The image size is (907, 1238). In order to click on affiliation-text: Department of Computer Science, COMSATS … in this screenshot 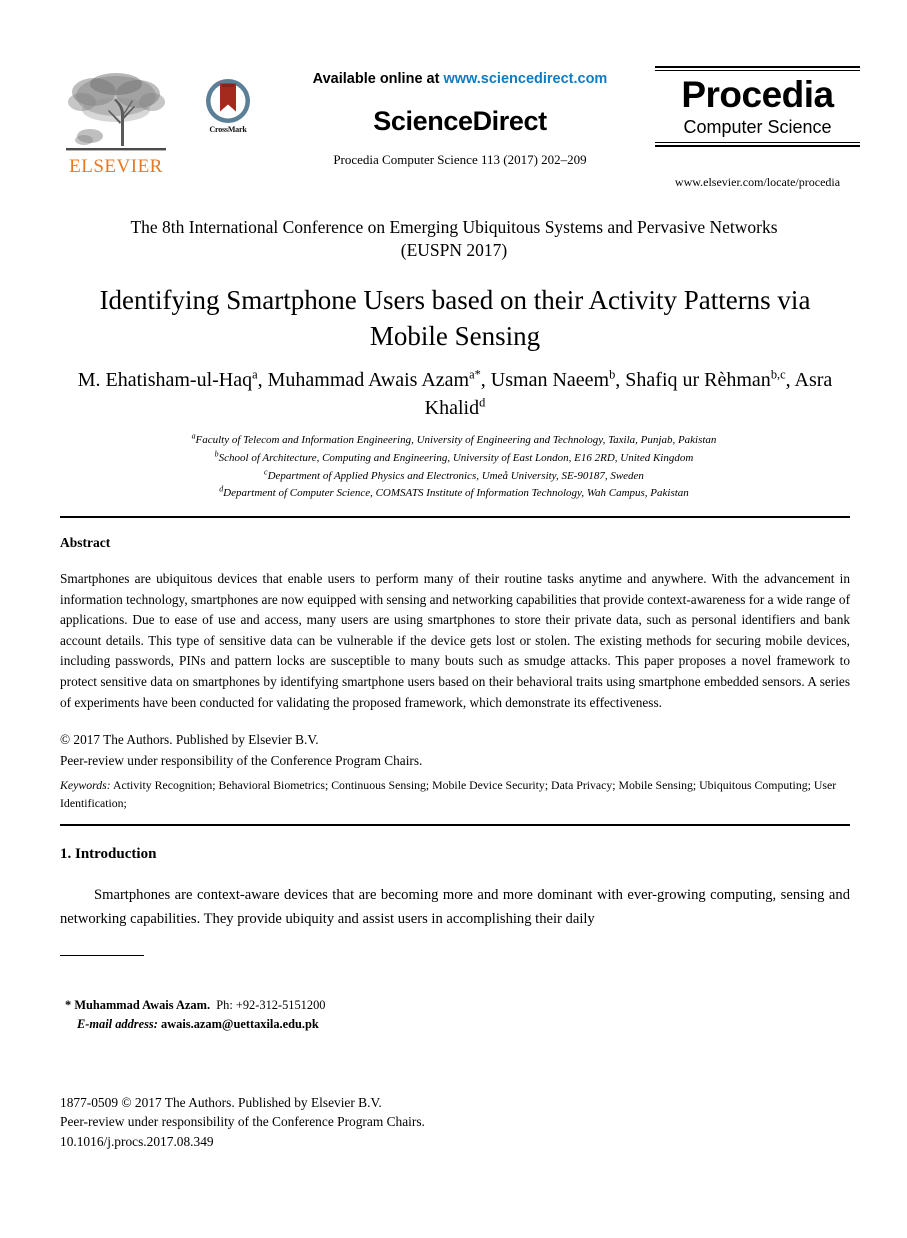, I will do `click(456, 493)`.